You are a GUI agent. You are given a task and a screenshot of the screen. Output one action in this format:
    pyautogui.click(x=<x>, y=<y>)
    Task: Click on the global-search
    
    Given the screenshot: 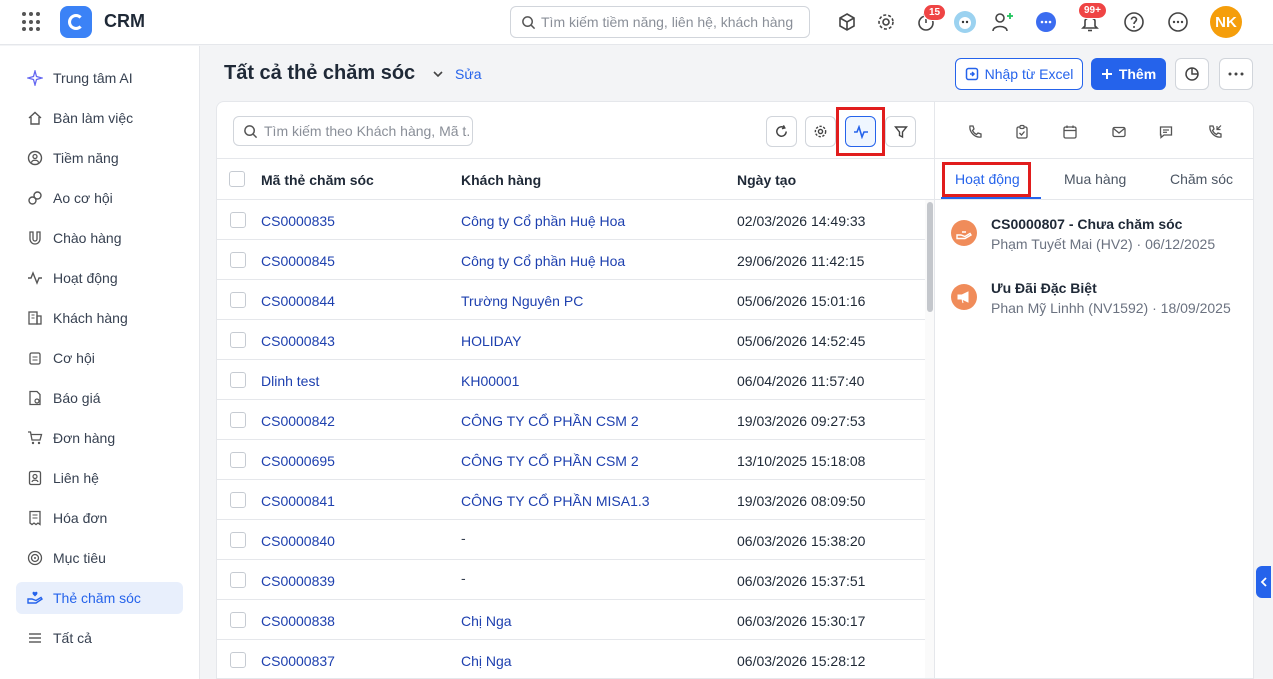 What is the action you would take?
    pyautogui.click(x=660, y=22)
    